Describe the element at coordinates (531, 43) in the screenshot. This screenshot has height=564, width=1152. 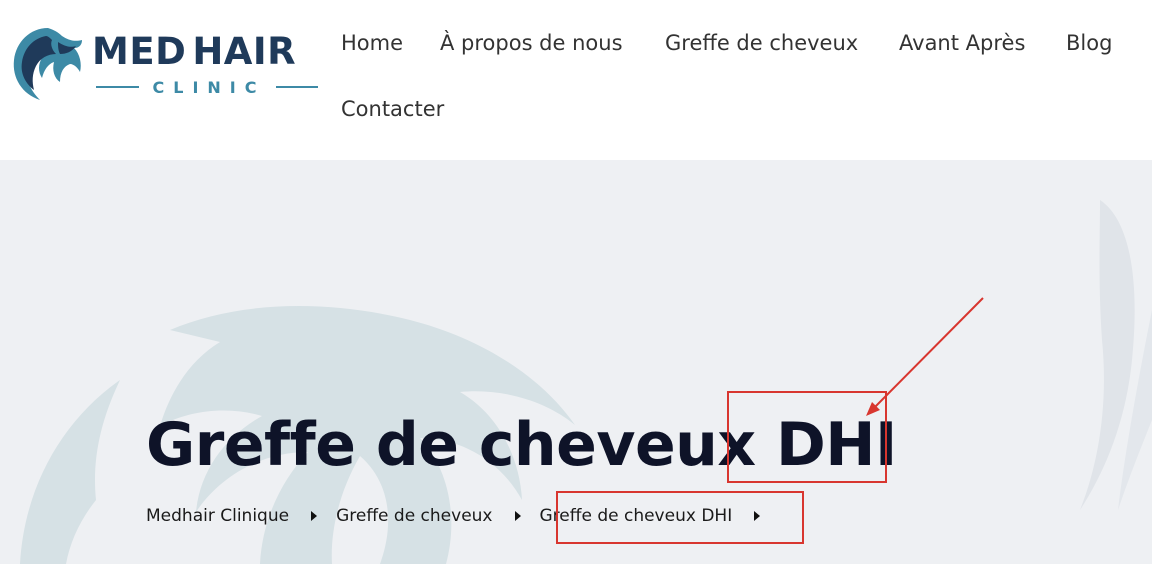
I see `nav-item-about: À propos de nous` at that location.